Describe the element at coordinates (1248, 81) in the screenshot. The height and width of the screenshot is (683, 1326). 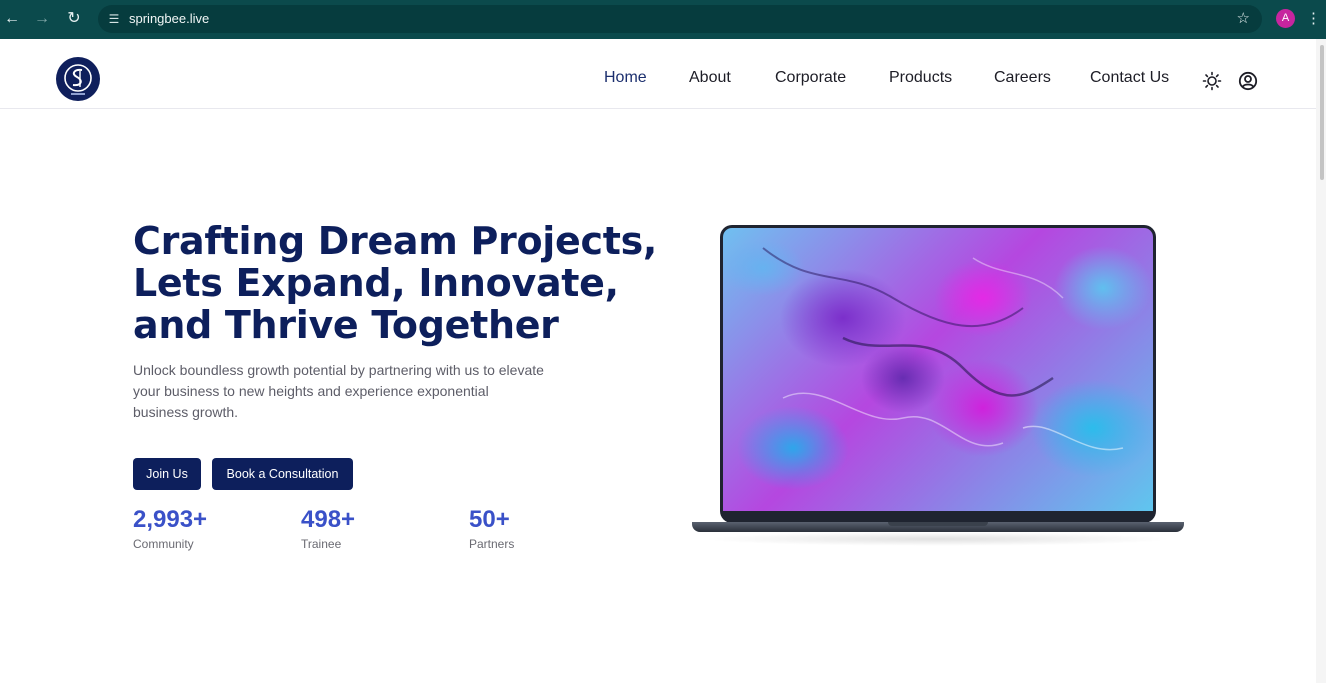
I see `user-circle-icon` at that location.